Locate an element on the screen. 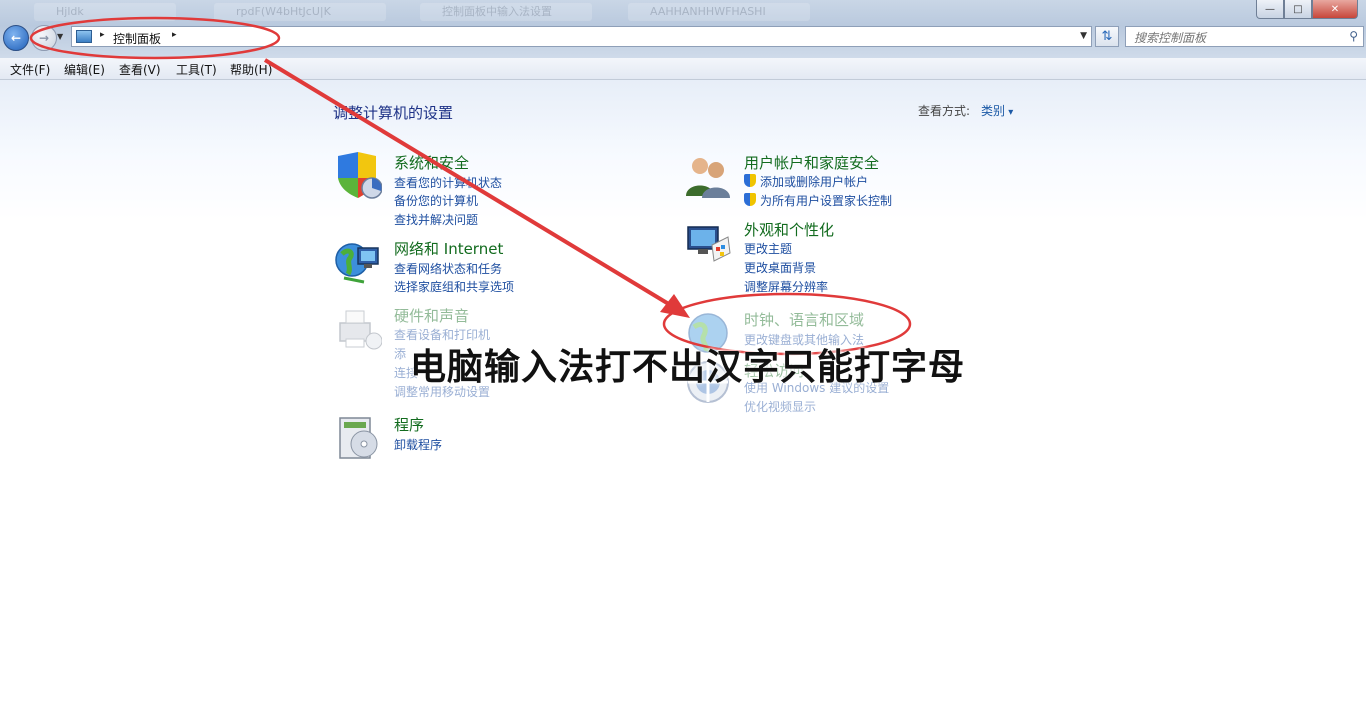  background-tab: rpdF(W4bHtJcU|K is located at coordinates (300, 12).